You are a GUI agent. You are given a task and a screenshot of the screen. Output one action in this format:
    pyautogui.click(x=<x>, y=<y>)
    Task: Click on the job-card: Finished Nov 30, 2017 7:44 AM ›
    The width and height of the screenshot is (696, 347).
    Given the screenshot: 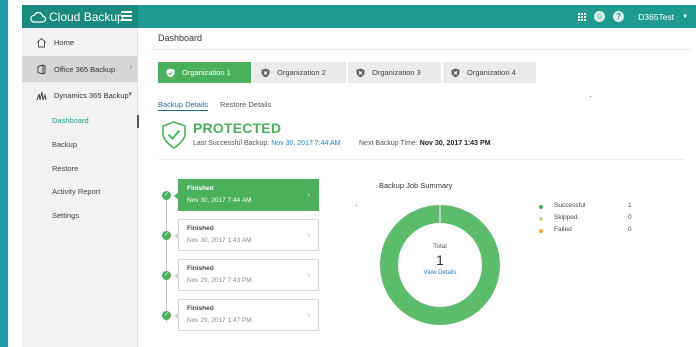 What is the action you would take?
    pyautogui.click(x=246, y=195)
    